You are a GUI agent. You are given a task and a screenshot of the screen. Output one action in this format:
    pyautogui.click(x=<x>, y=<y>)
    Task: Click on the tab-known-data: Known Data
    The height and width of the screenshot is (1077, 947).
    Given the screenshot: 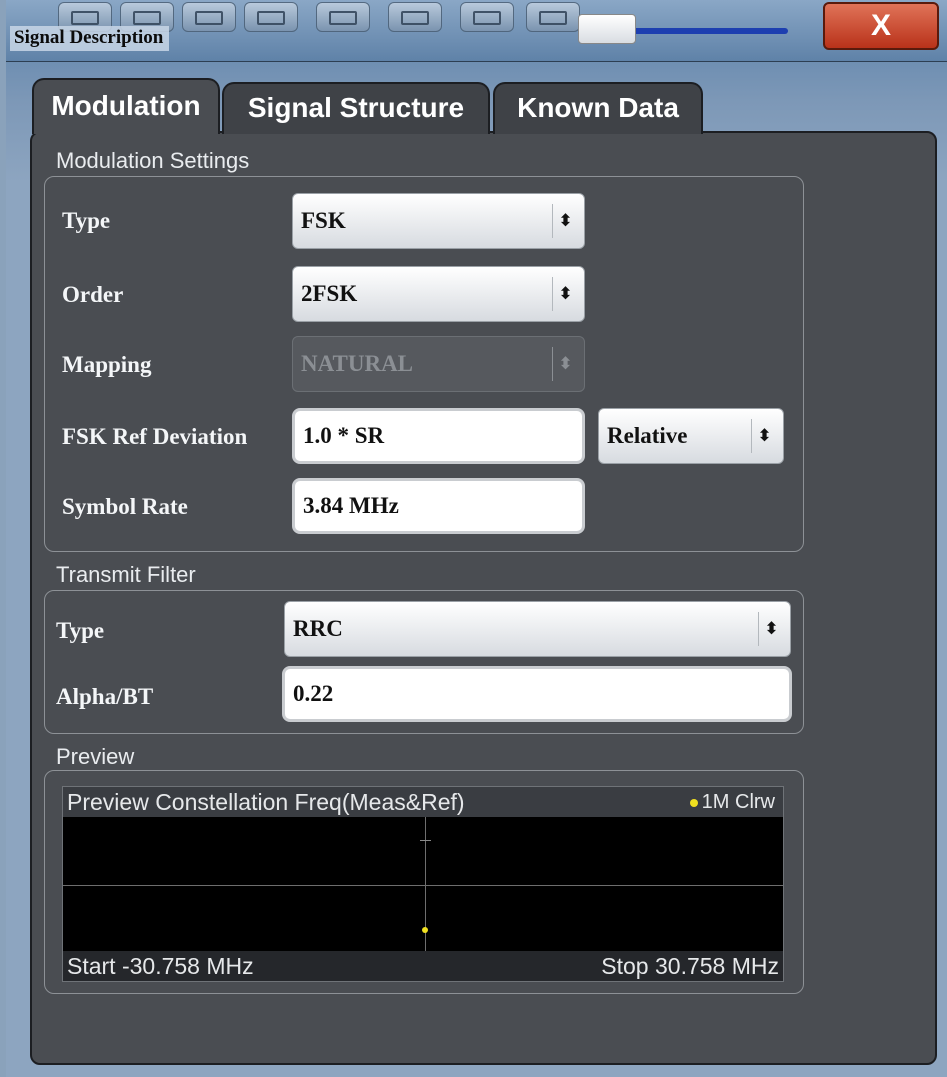 What is the action you would take?
    pyautogui.click(x=598, y=108)
    